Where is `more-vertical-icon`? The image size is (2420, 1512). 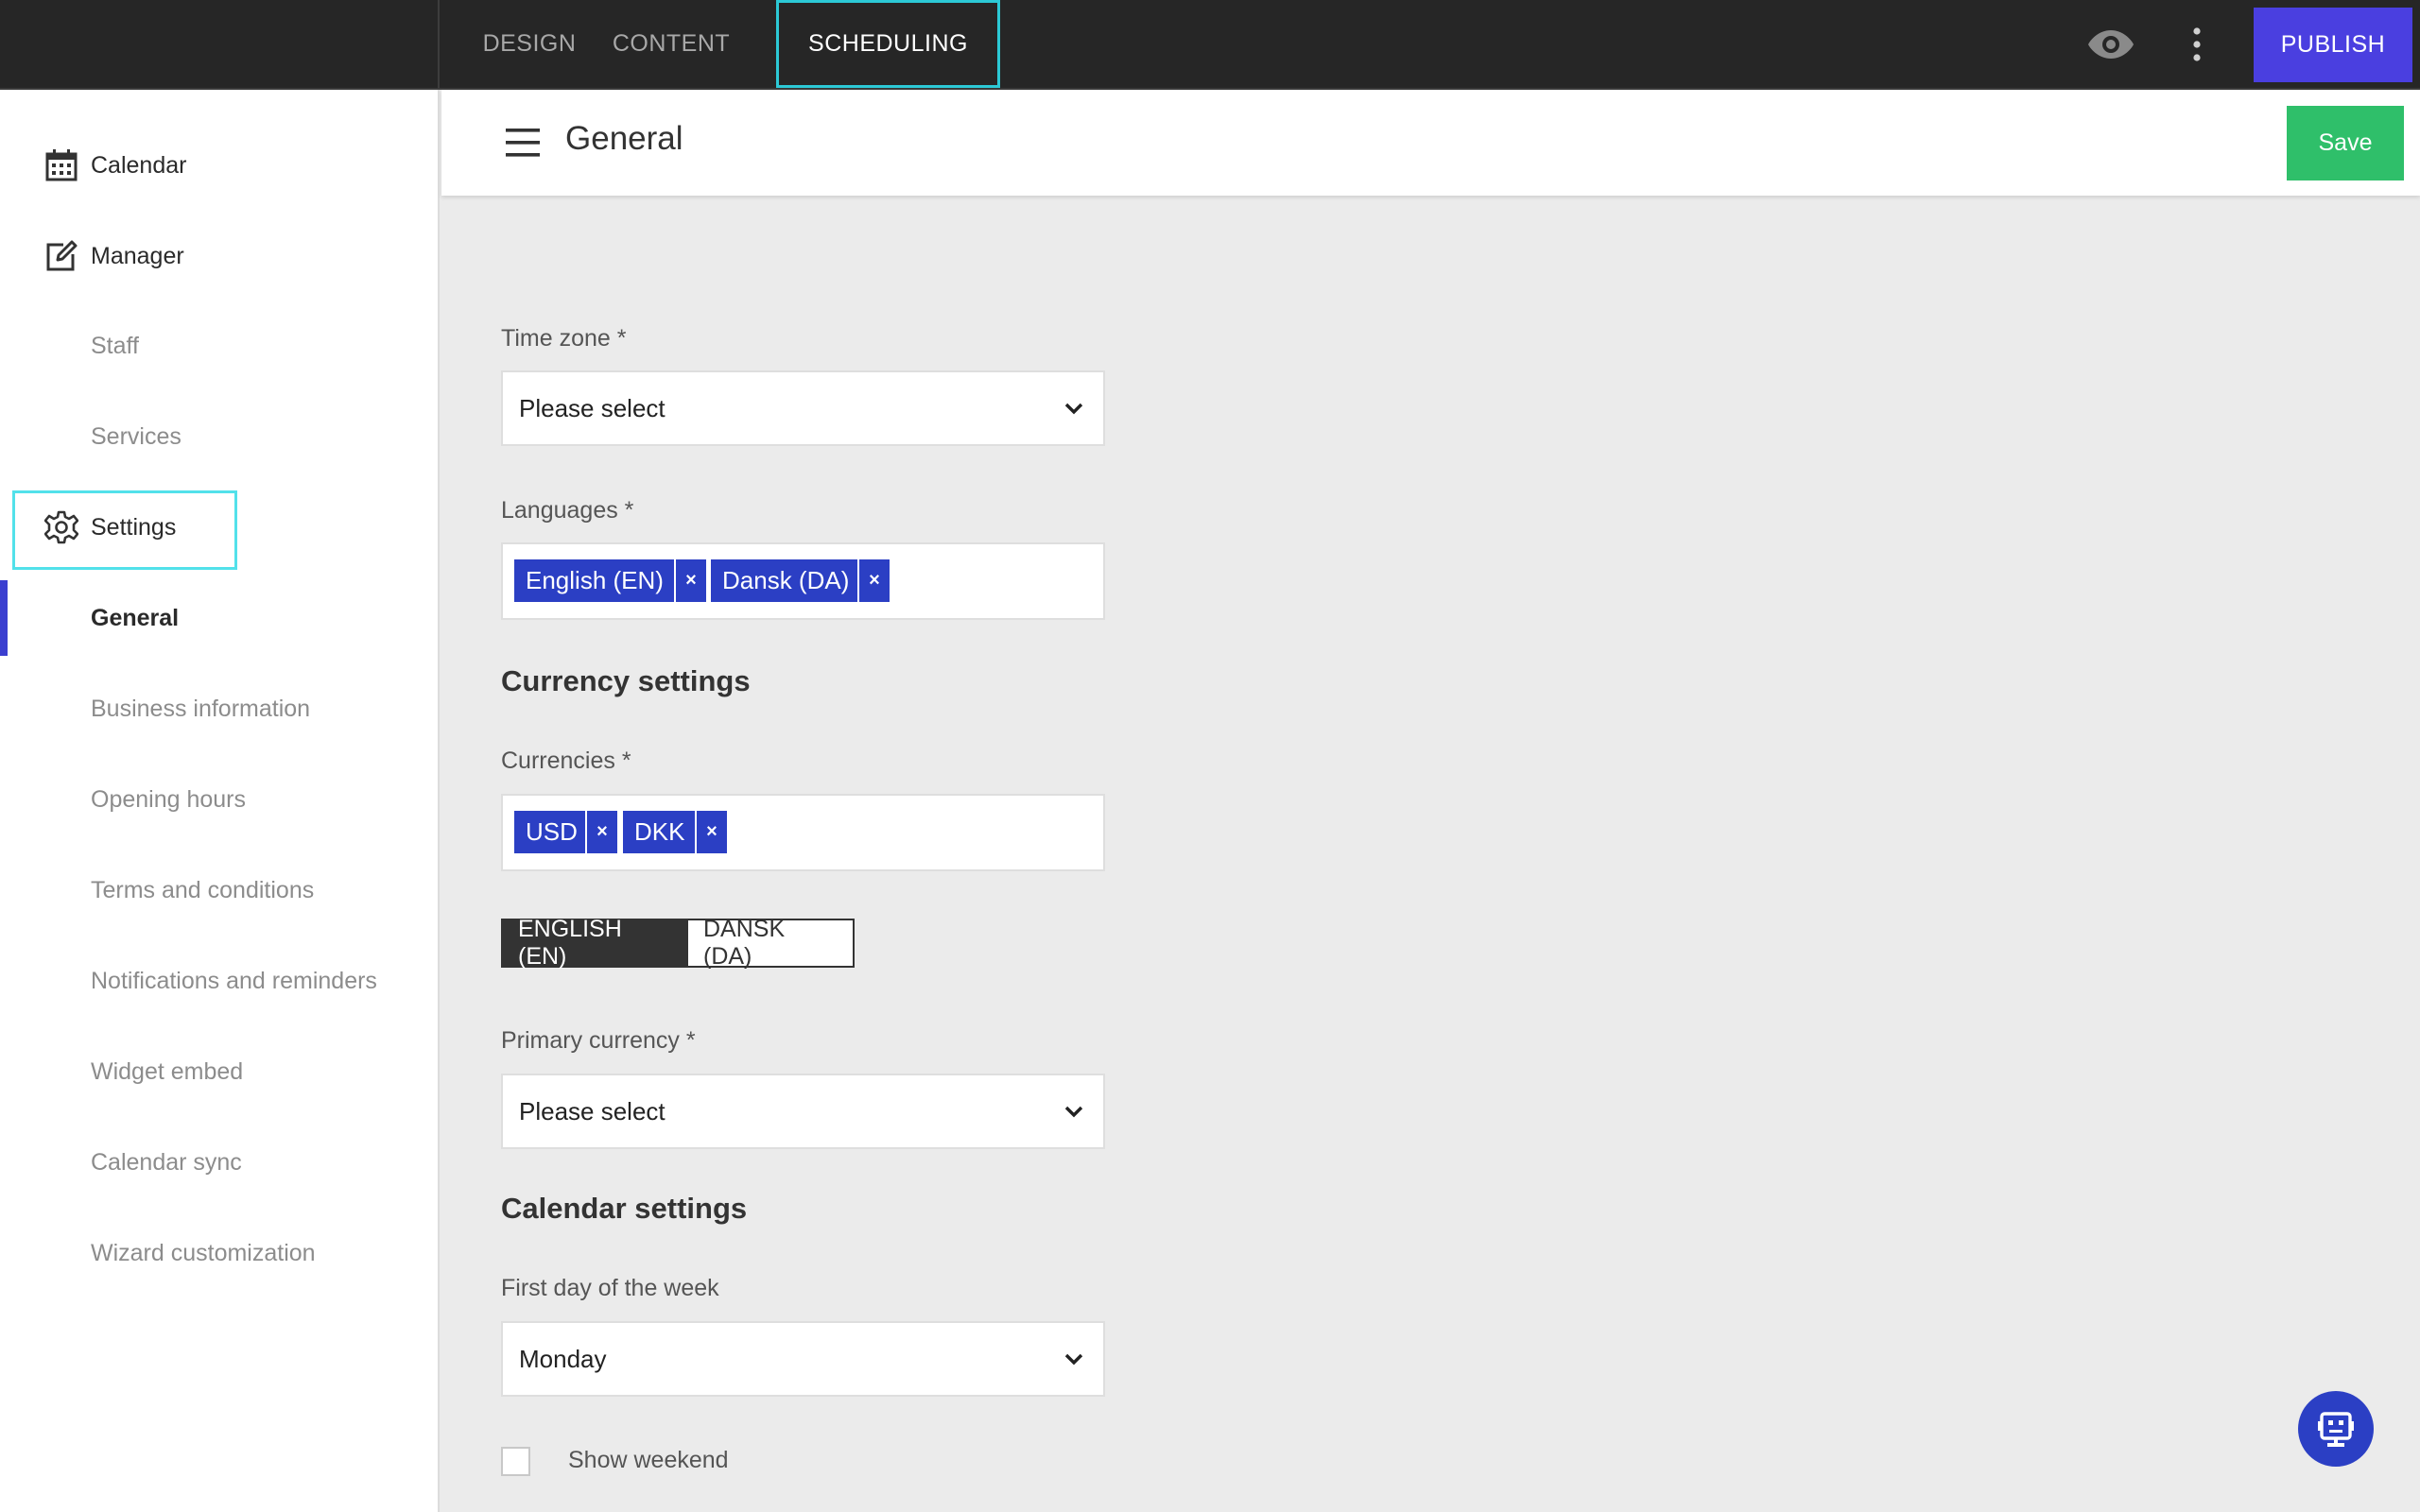 more-vertical-icon is located at coordinates (2197, 44).